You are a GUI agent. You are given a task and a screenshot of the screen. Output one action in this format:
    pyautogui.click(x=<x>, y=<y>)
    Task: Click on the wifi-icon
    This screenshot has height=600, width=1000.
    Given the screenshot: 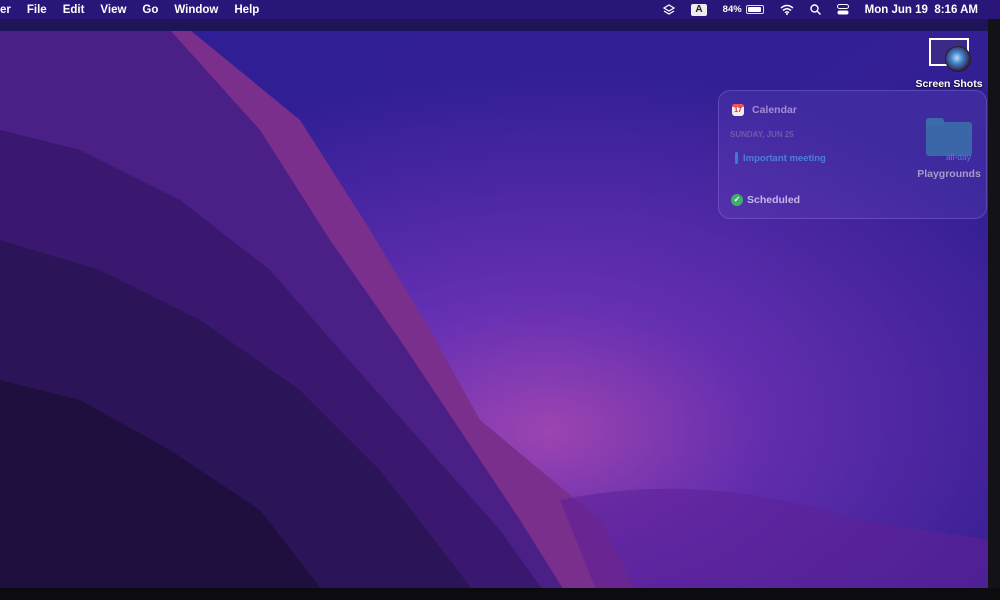 What is the action you would take?
    pyautogui.click(x=787, y=9)
    